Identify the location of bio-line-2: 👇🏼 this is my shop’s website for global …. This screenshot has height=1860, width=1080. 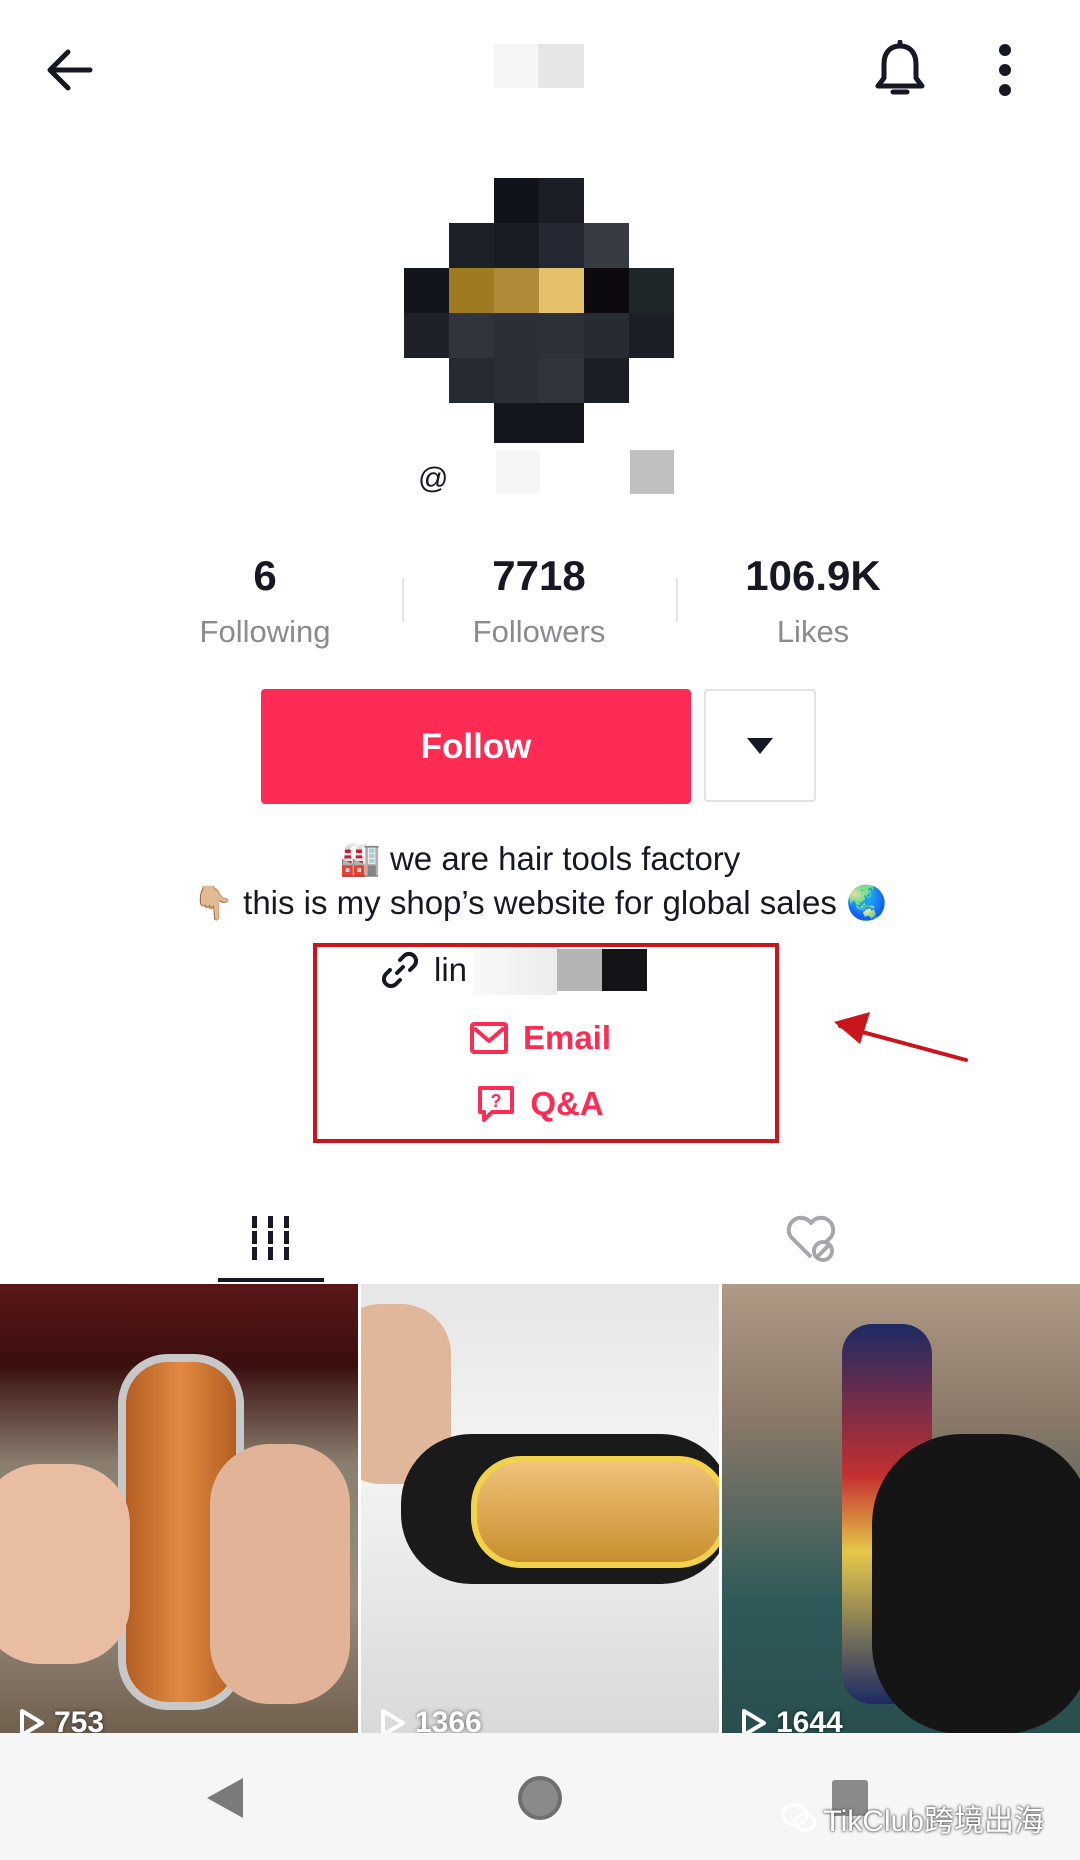
(540, 903).